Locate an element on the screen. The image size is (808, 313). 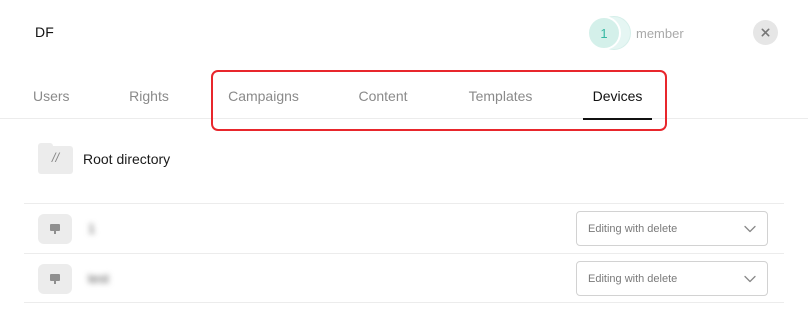
member-avatar: 1 is located at coordinates (609, 33).